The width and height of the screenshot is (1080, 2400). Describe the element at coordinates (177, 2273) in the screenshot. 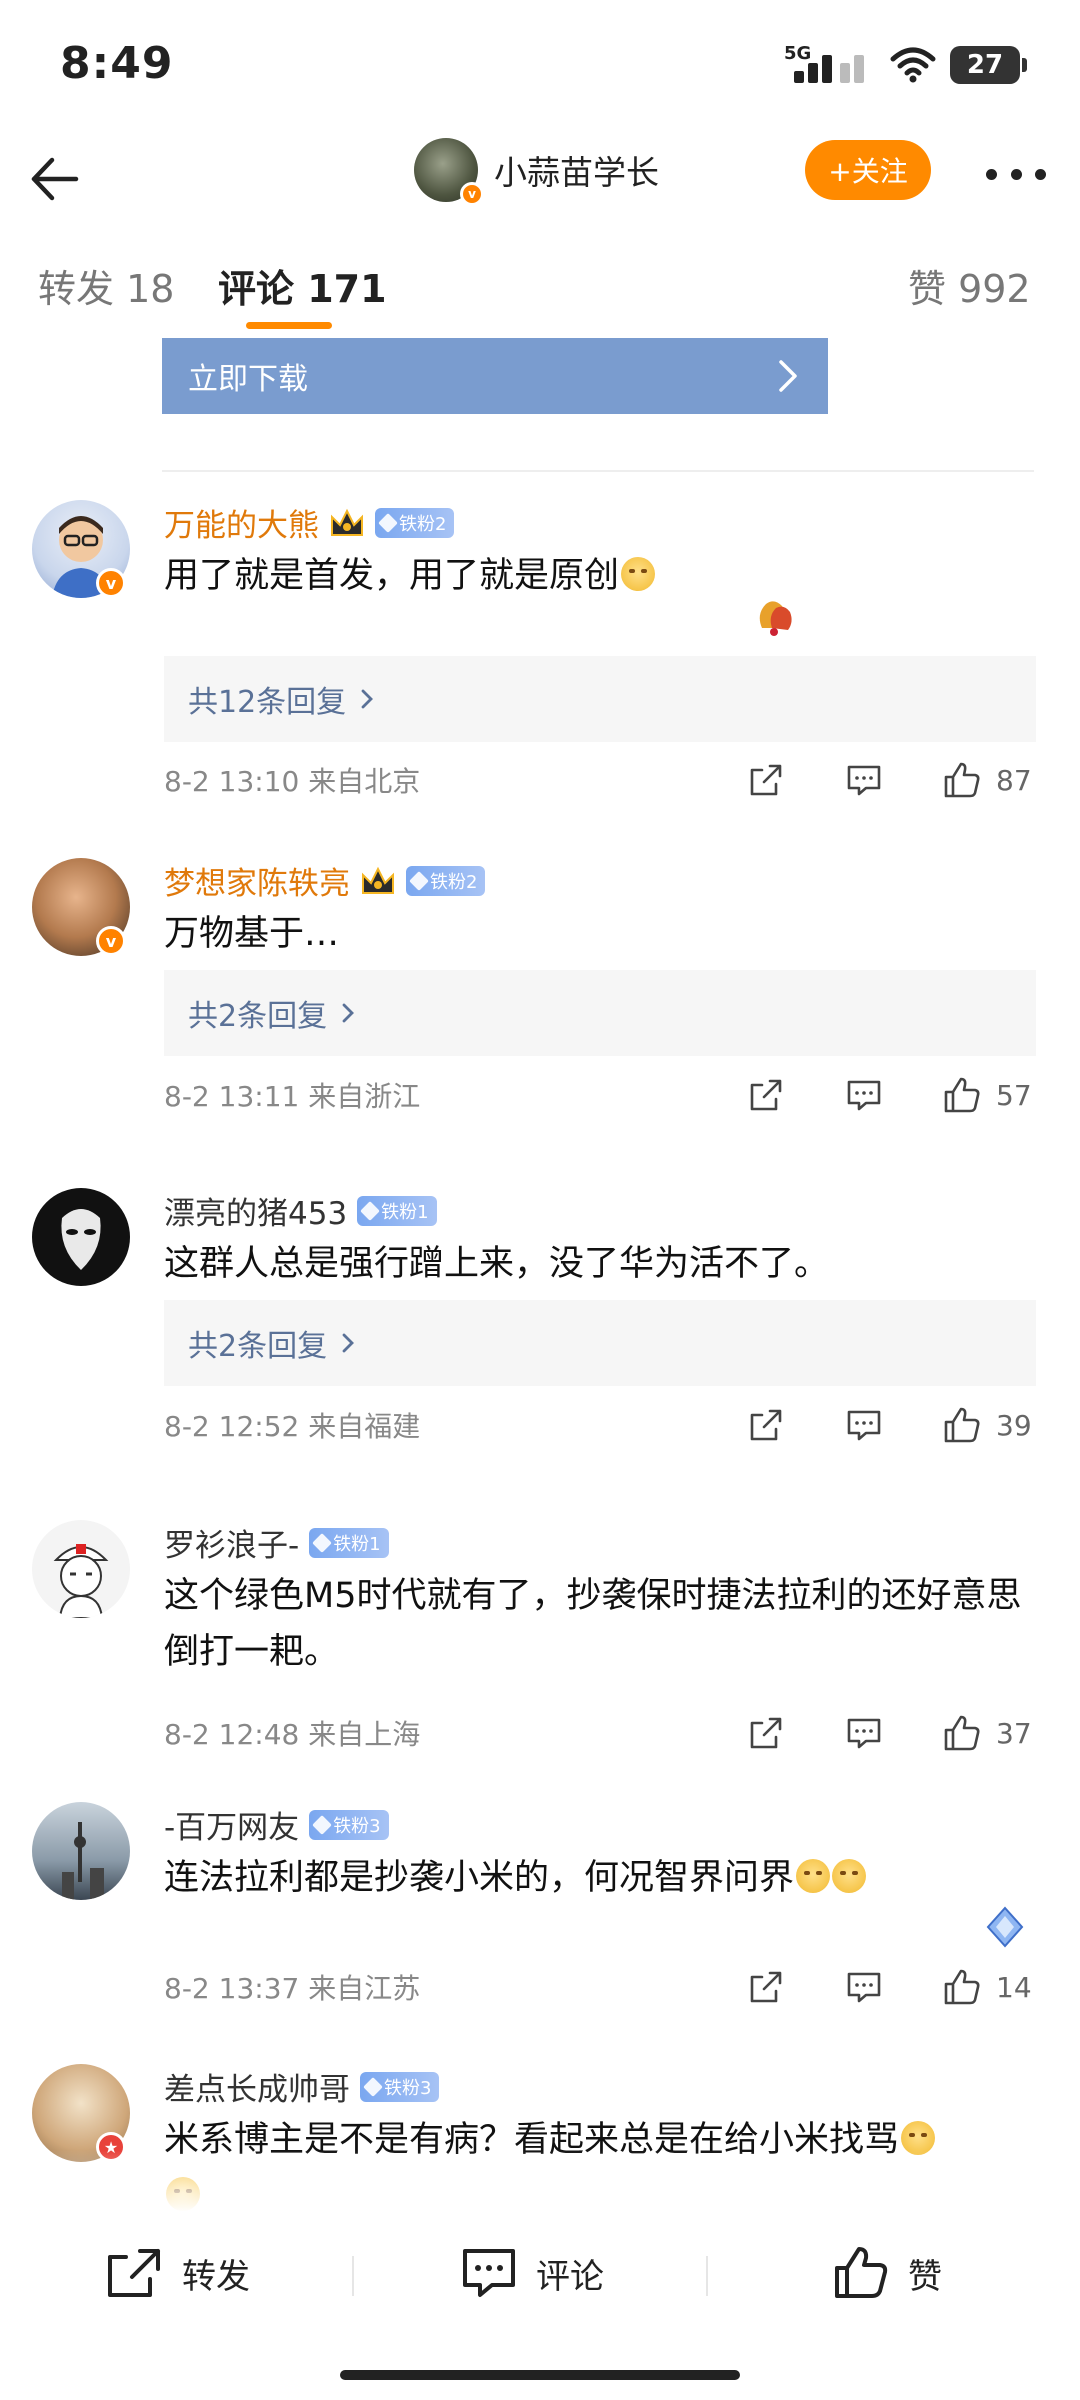

I see `repost-button: 转发` at that location.